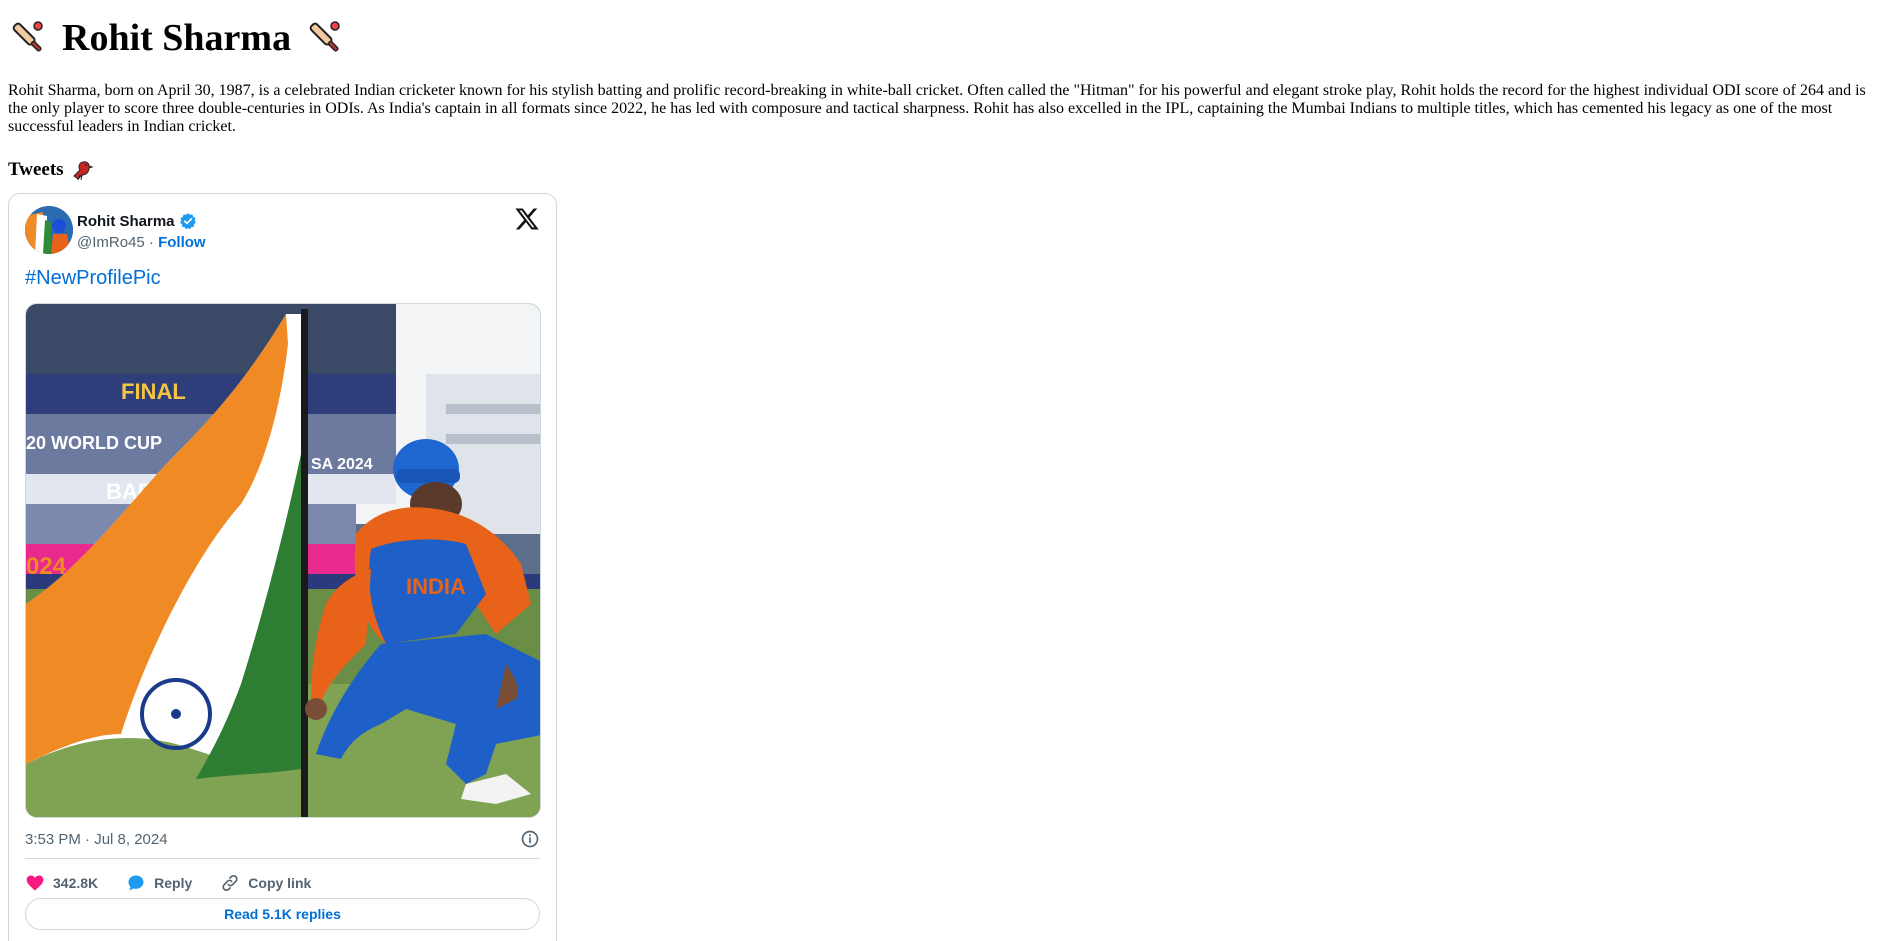 This screenshot has height=941, width=1896. I want to click on avatar, so click(49, 230).